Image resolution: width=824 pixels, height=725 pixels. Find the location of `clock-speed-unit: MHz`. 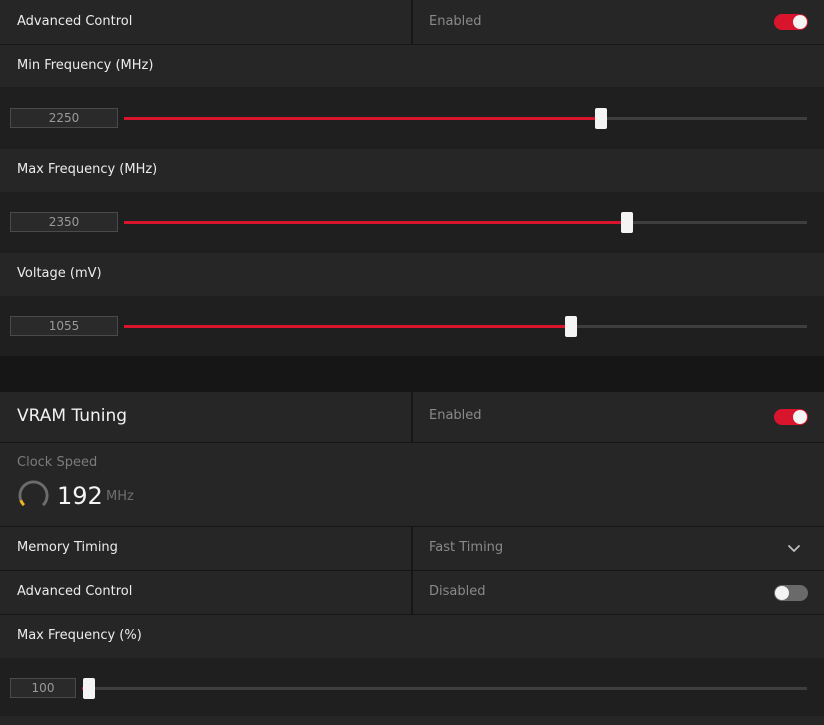

clock-speed-unit: MHz is located at coordinates (120, 496).